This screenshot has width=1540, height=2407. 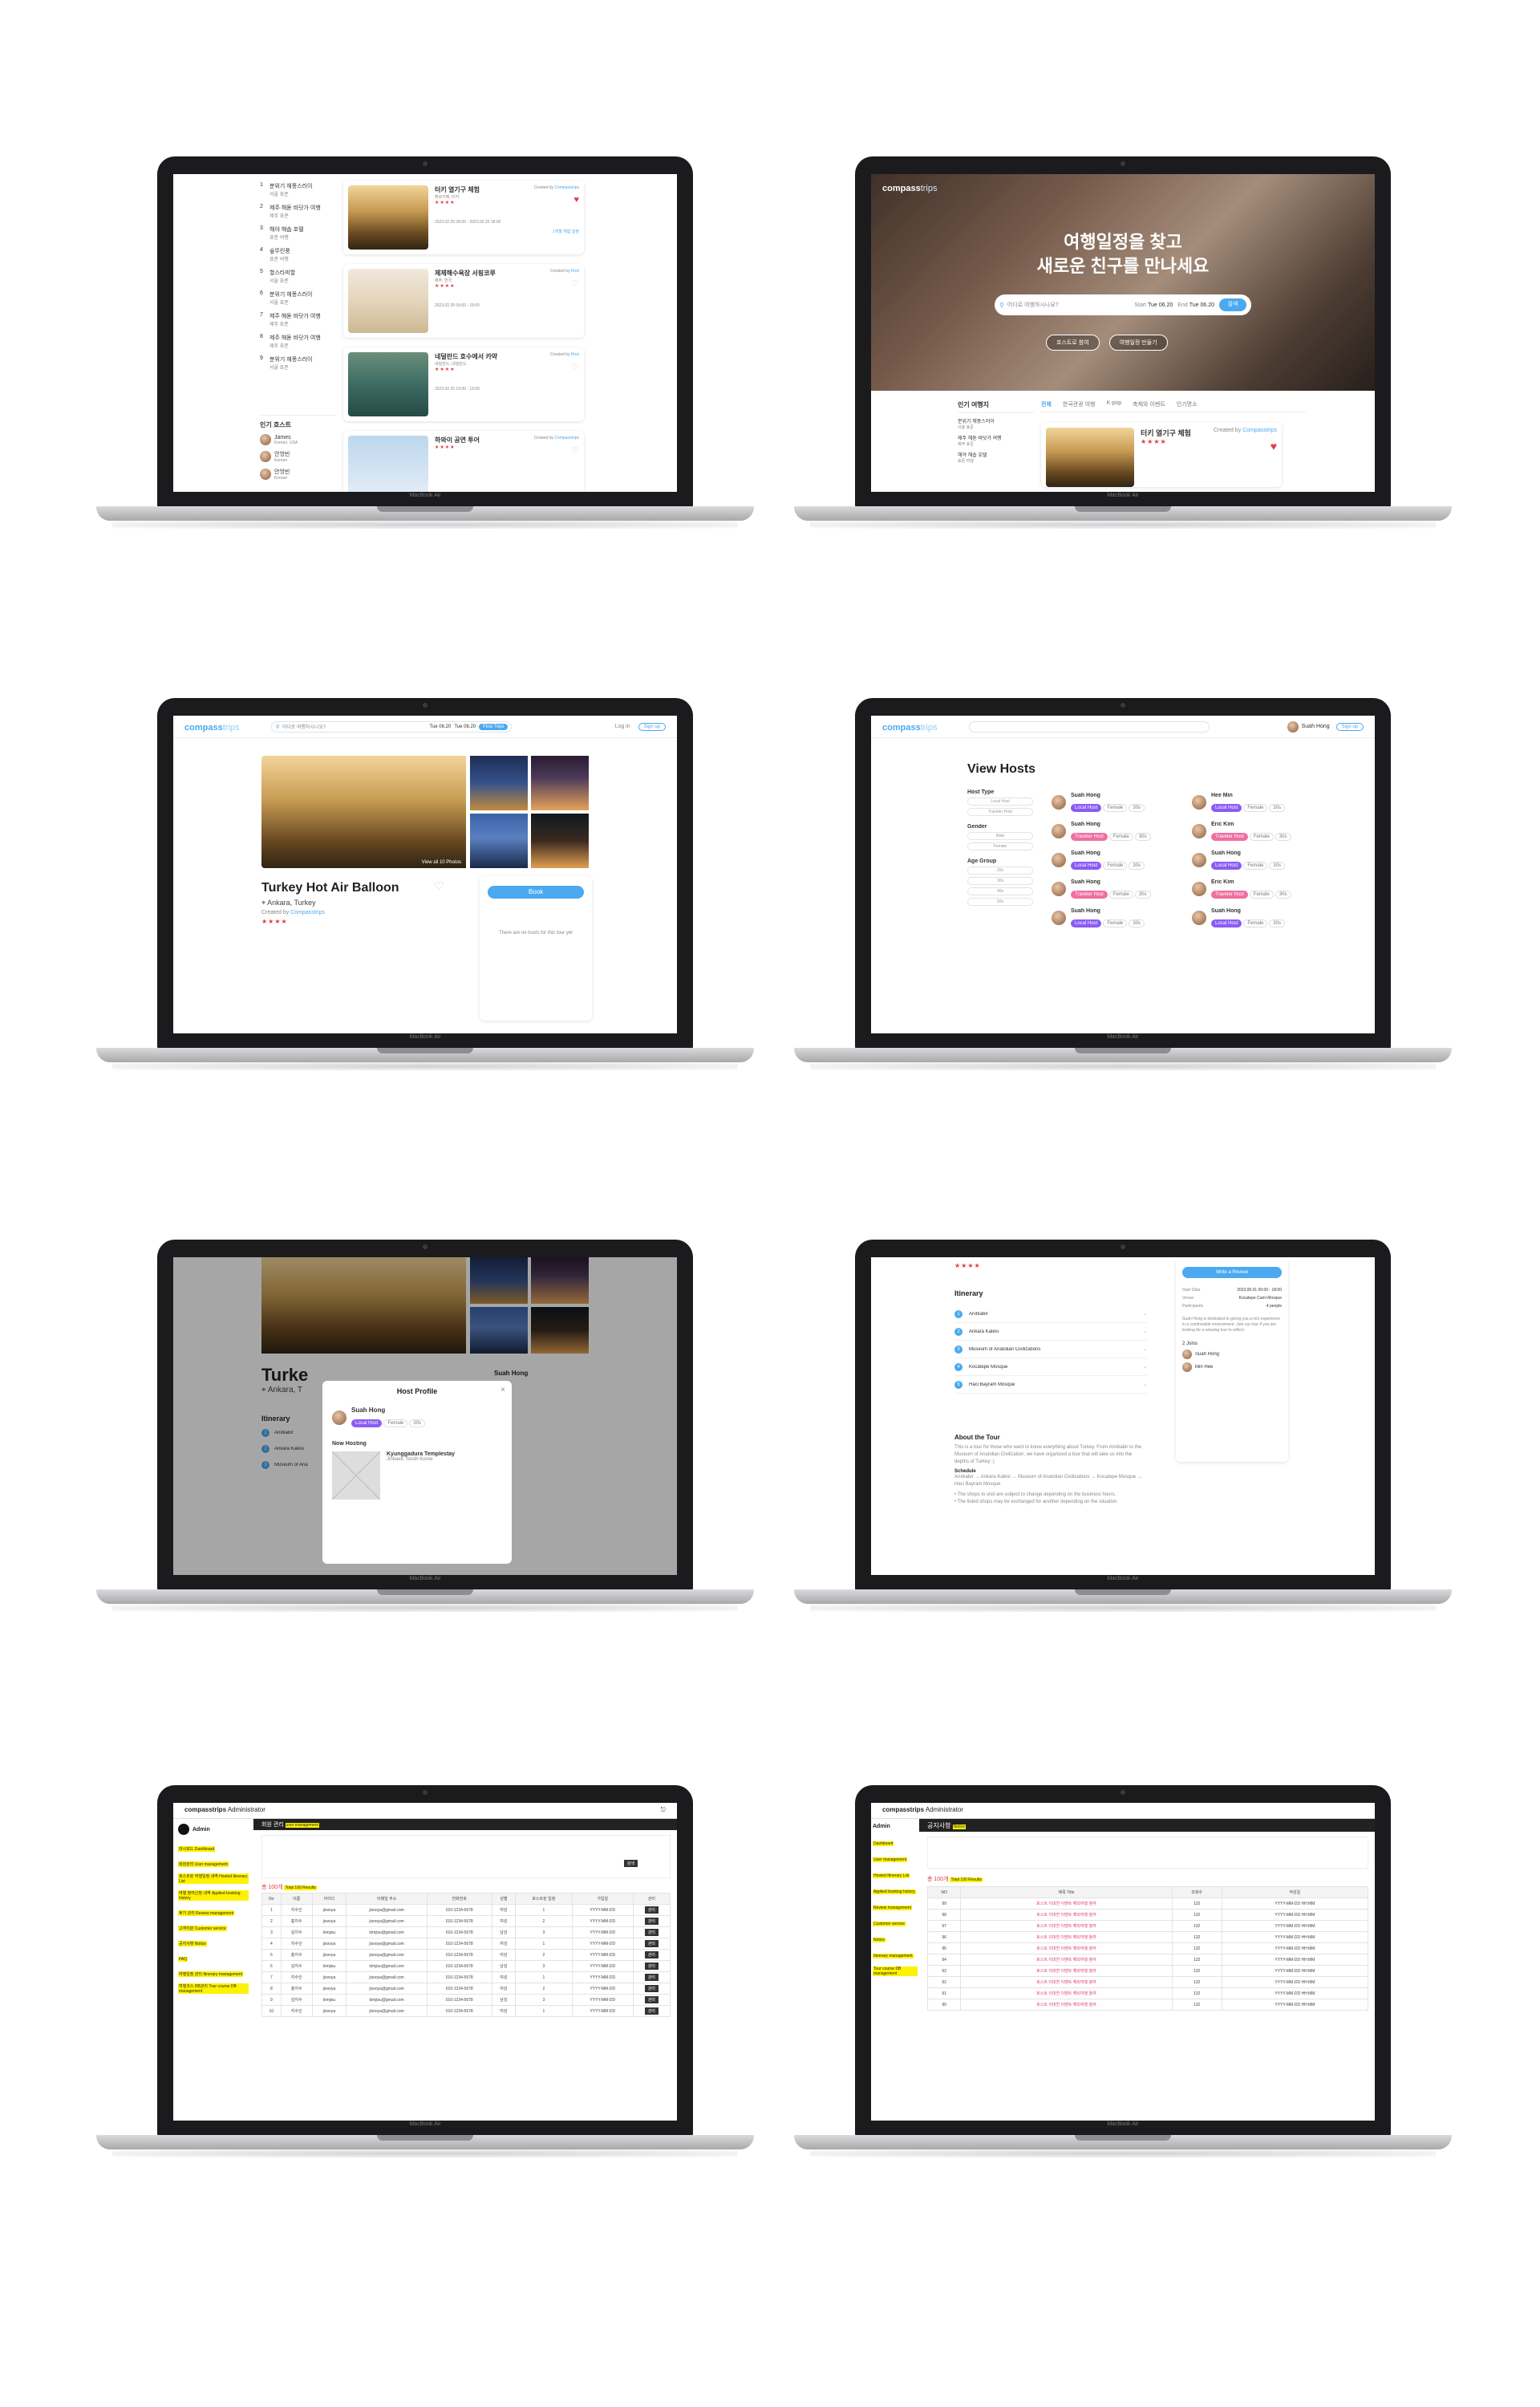 What do you see at coordinates (890, 1860) in the screenshot?
I see `admin-nav-item: User management` at bounding box center [890, 1860].